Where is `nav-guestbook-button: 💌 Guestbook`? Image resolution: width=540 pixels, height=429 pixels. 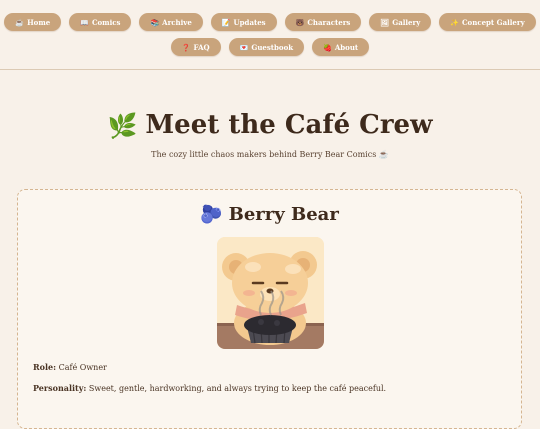 nav-guestbook-button: 💌 Guestbook is located at coordinates (266, 47).